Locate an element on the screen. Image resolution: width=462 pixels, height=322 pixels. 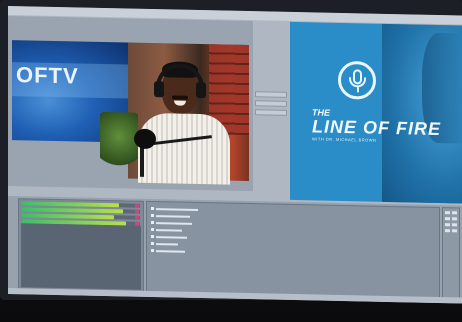
microphone-icon is located at coordinates (357, 80).